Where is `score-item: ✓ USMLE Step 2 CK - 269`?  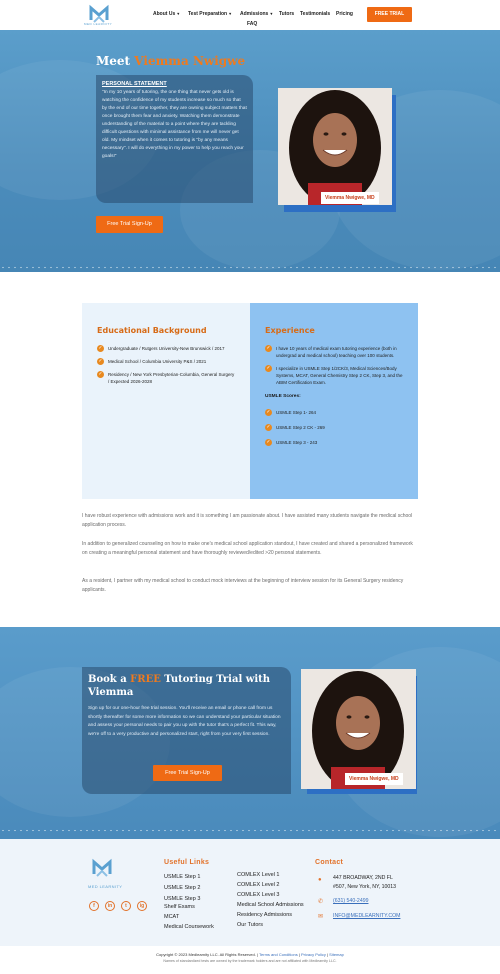 score-item: ✓ USMLE Step 2 CK - 269 is located at coordinates (295, 427).